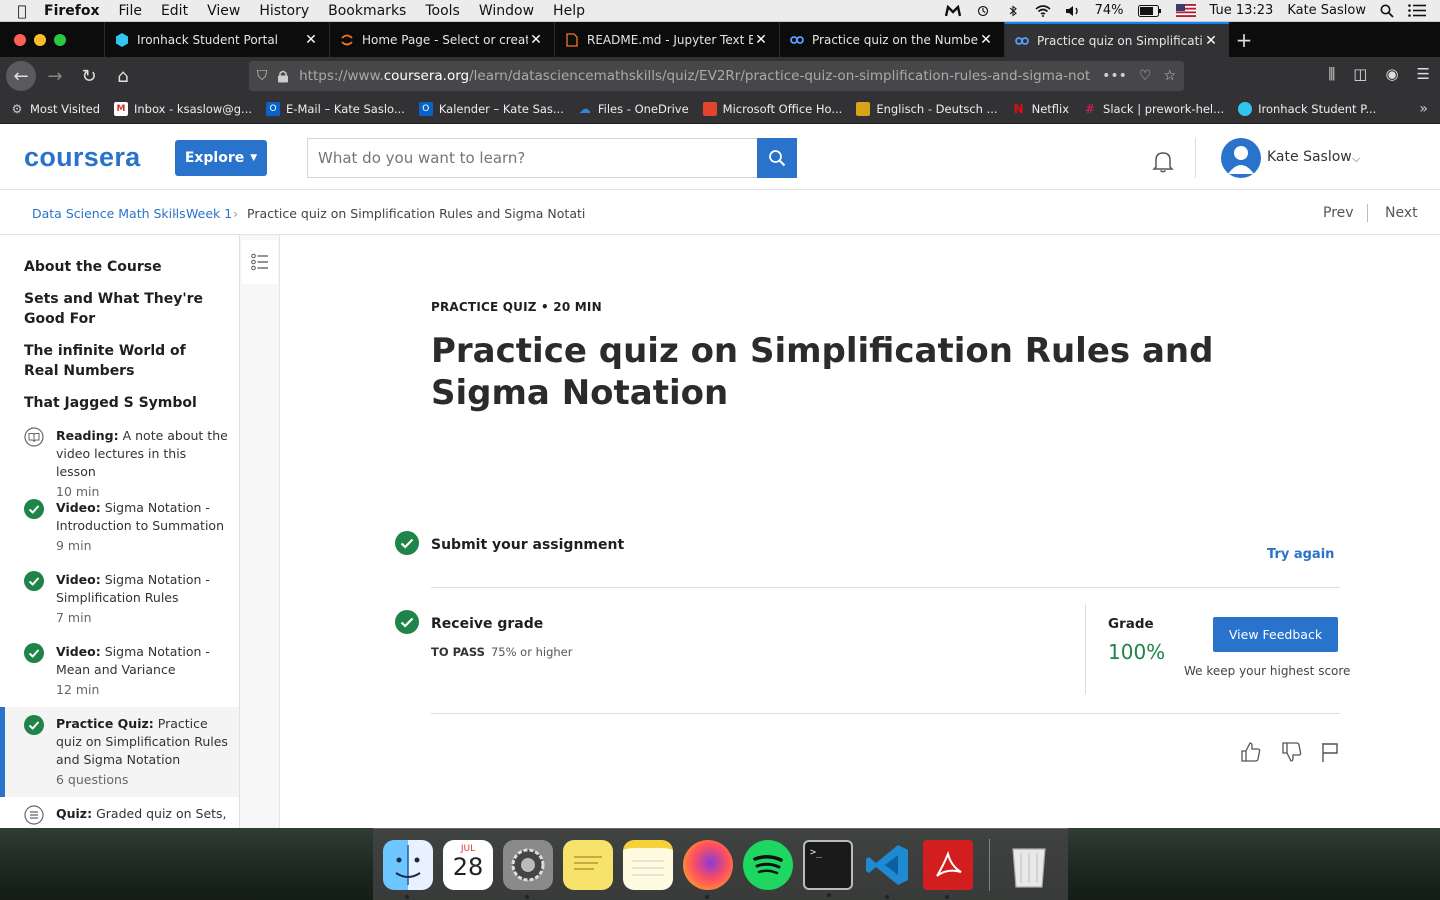  What do you see at coordinates (442, 11) in the screenshot?
I see `menu-tools: Tools` at bounding box center [442, 11].